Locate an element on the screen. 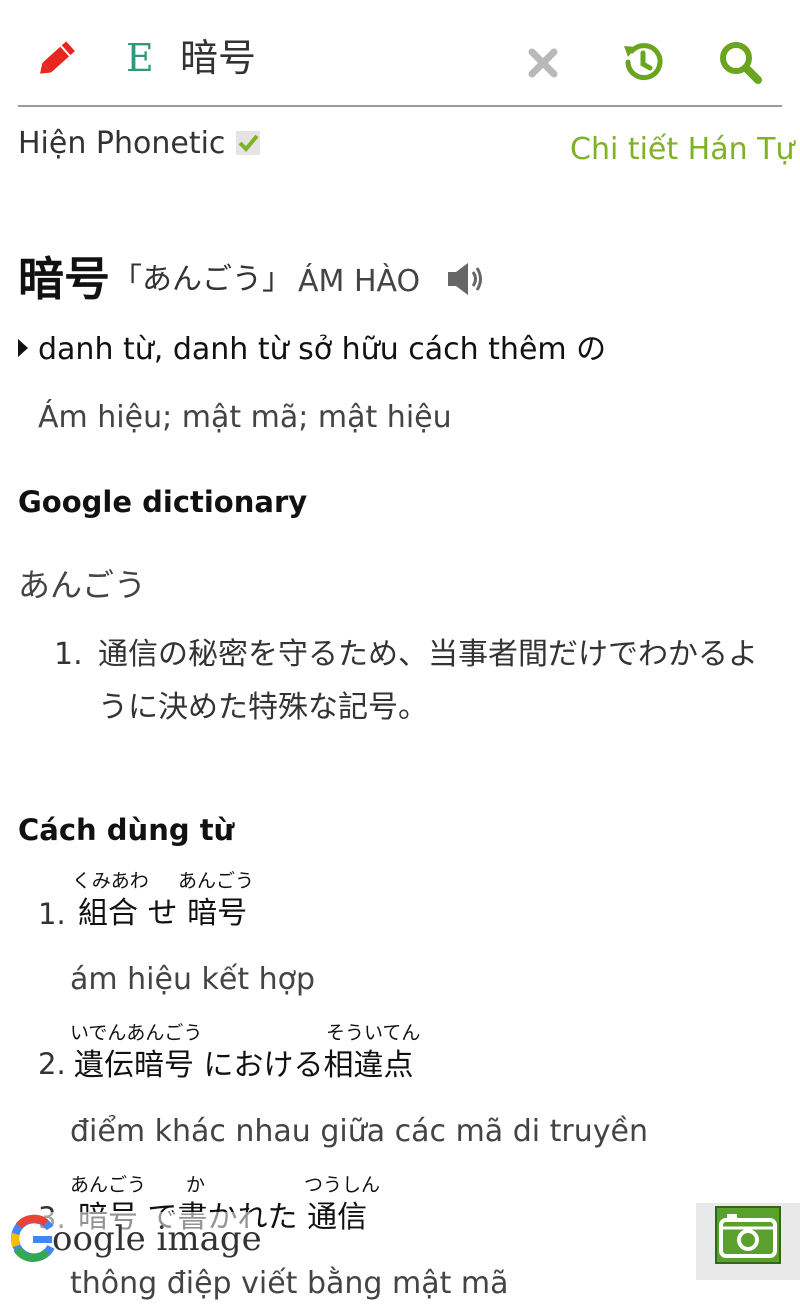  camera-icon is located at coordinates (748, 1236).